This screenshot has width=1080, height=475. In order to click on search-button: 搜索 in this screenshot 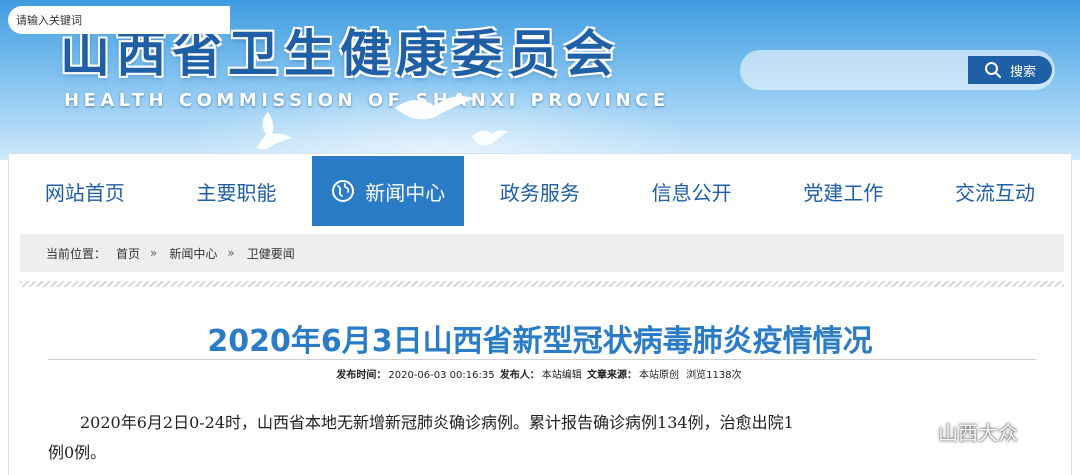, I will do `click(1010, 70)`.